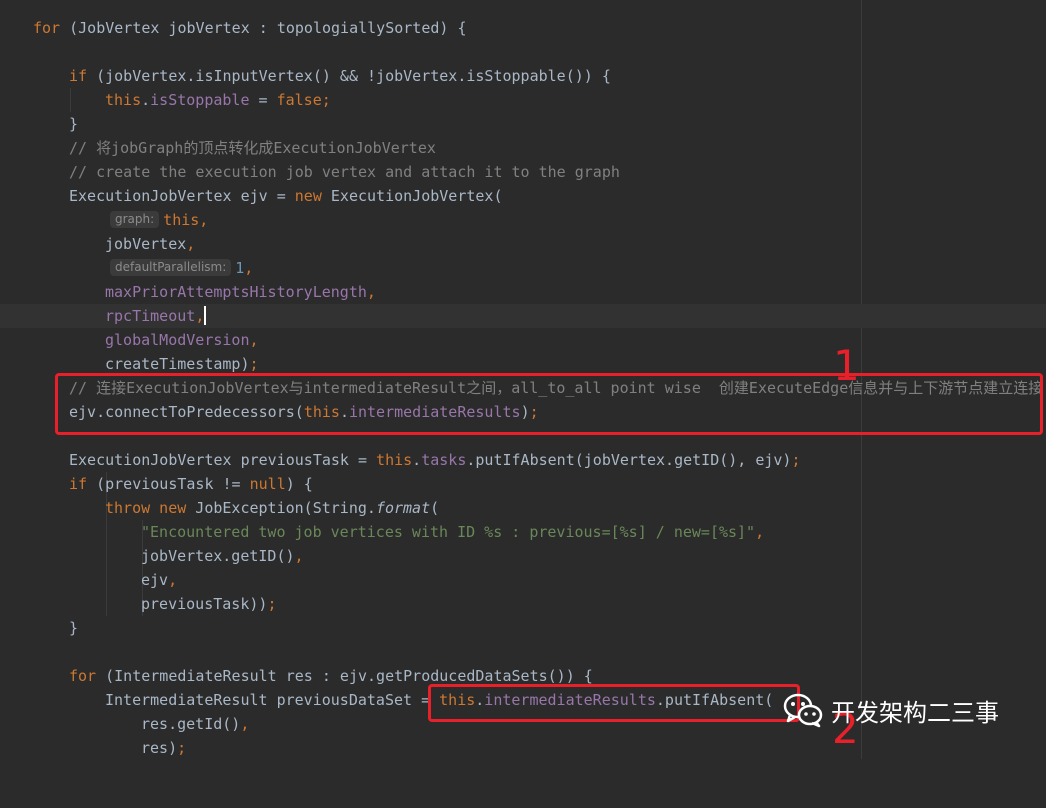 The width and height of the screenshot is (1046, 808). Describe the element at coordinates (155, 580) in the screenshot. I see `code-text: ejv` at that location.